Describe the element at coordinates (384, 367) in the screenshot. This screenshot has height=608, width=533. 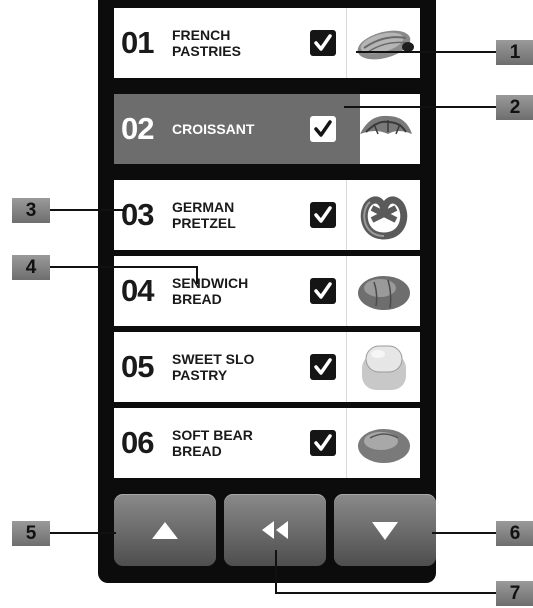
I see `sweet-bread-image` at that location.